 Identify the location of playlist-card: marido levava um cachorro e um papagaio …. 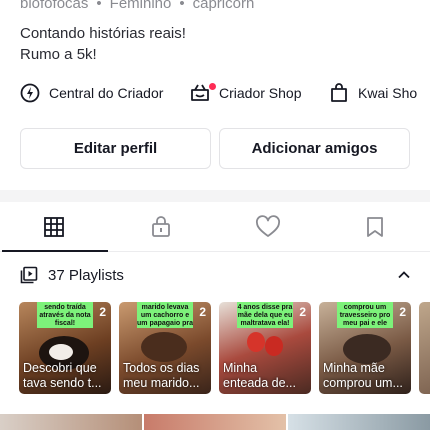
(165, 348).